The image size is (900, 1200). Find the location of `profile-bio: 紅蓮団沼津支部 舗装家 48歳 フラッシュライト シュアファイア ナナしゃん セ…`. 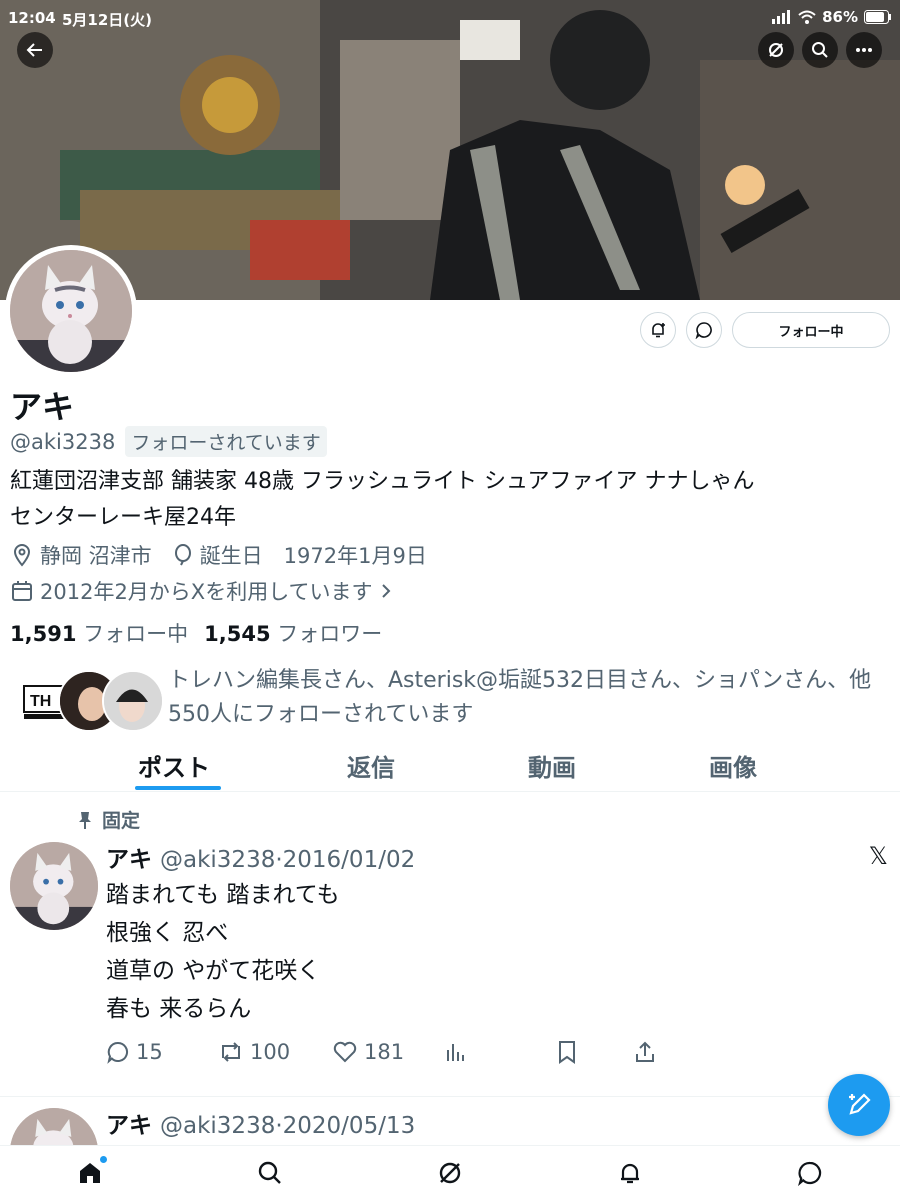

profile-bio: 紅蓮団沼津支部 舗装家 48歳 フラッシュライト シュアファイア ナナしゃん セ… is located at coordinates (452, 500).